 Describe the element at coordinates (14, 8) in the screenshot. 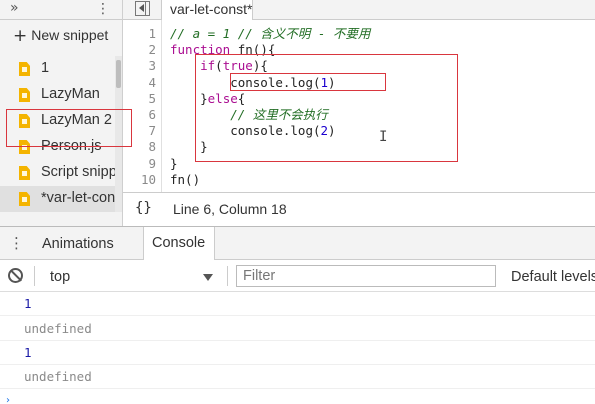

I see `more-tabs-chevron-icon: »` at that location.